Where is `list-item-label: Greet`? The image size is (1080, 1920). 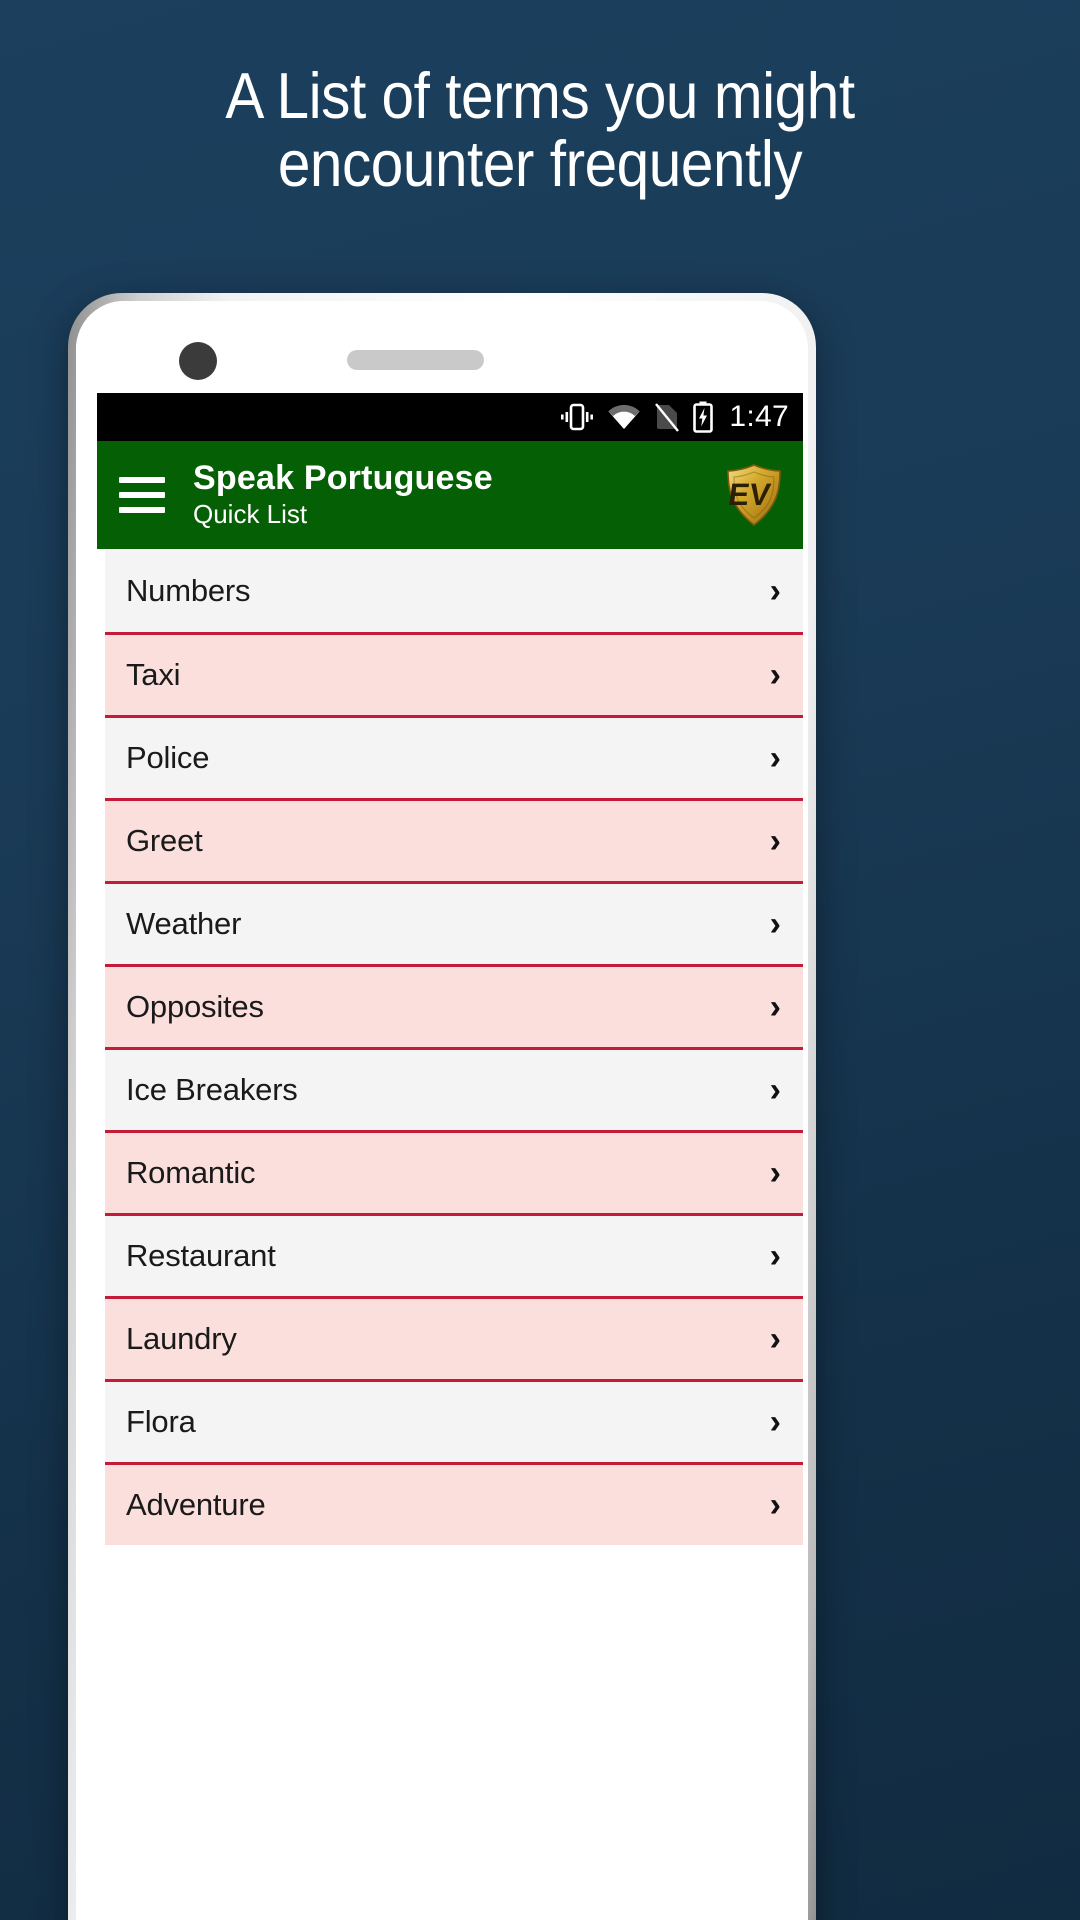 list-item-label: Greet is located at coordinates (164, 840).